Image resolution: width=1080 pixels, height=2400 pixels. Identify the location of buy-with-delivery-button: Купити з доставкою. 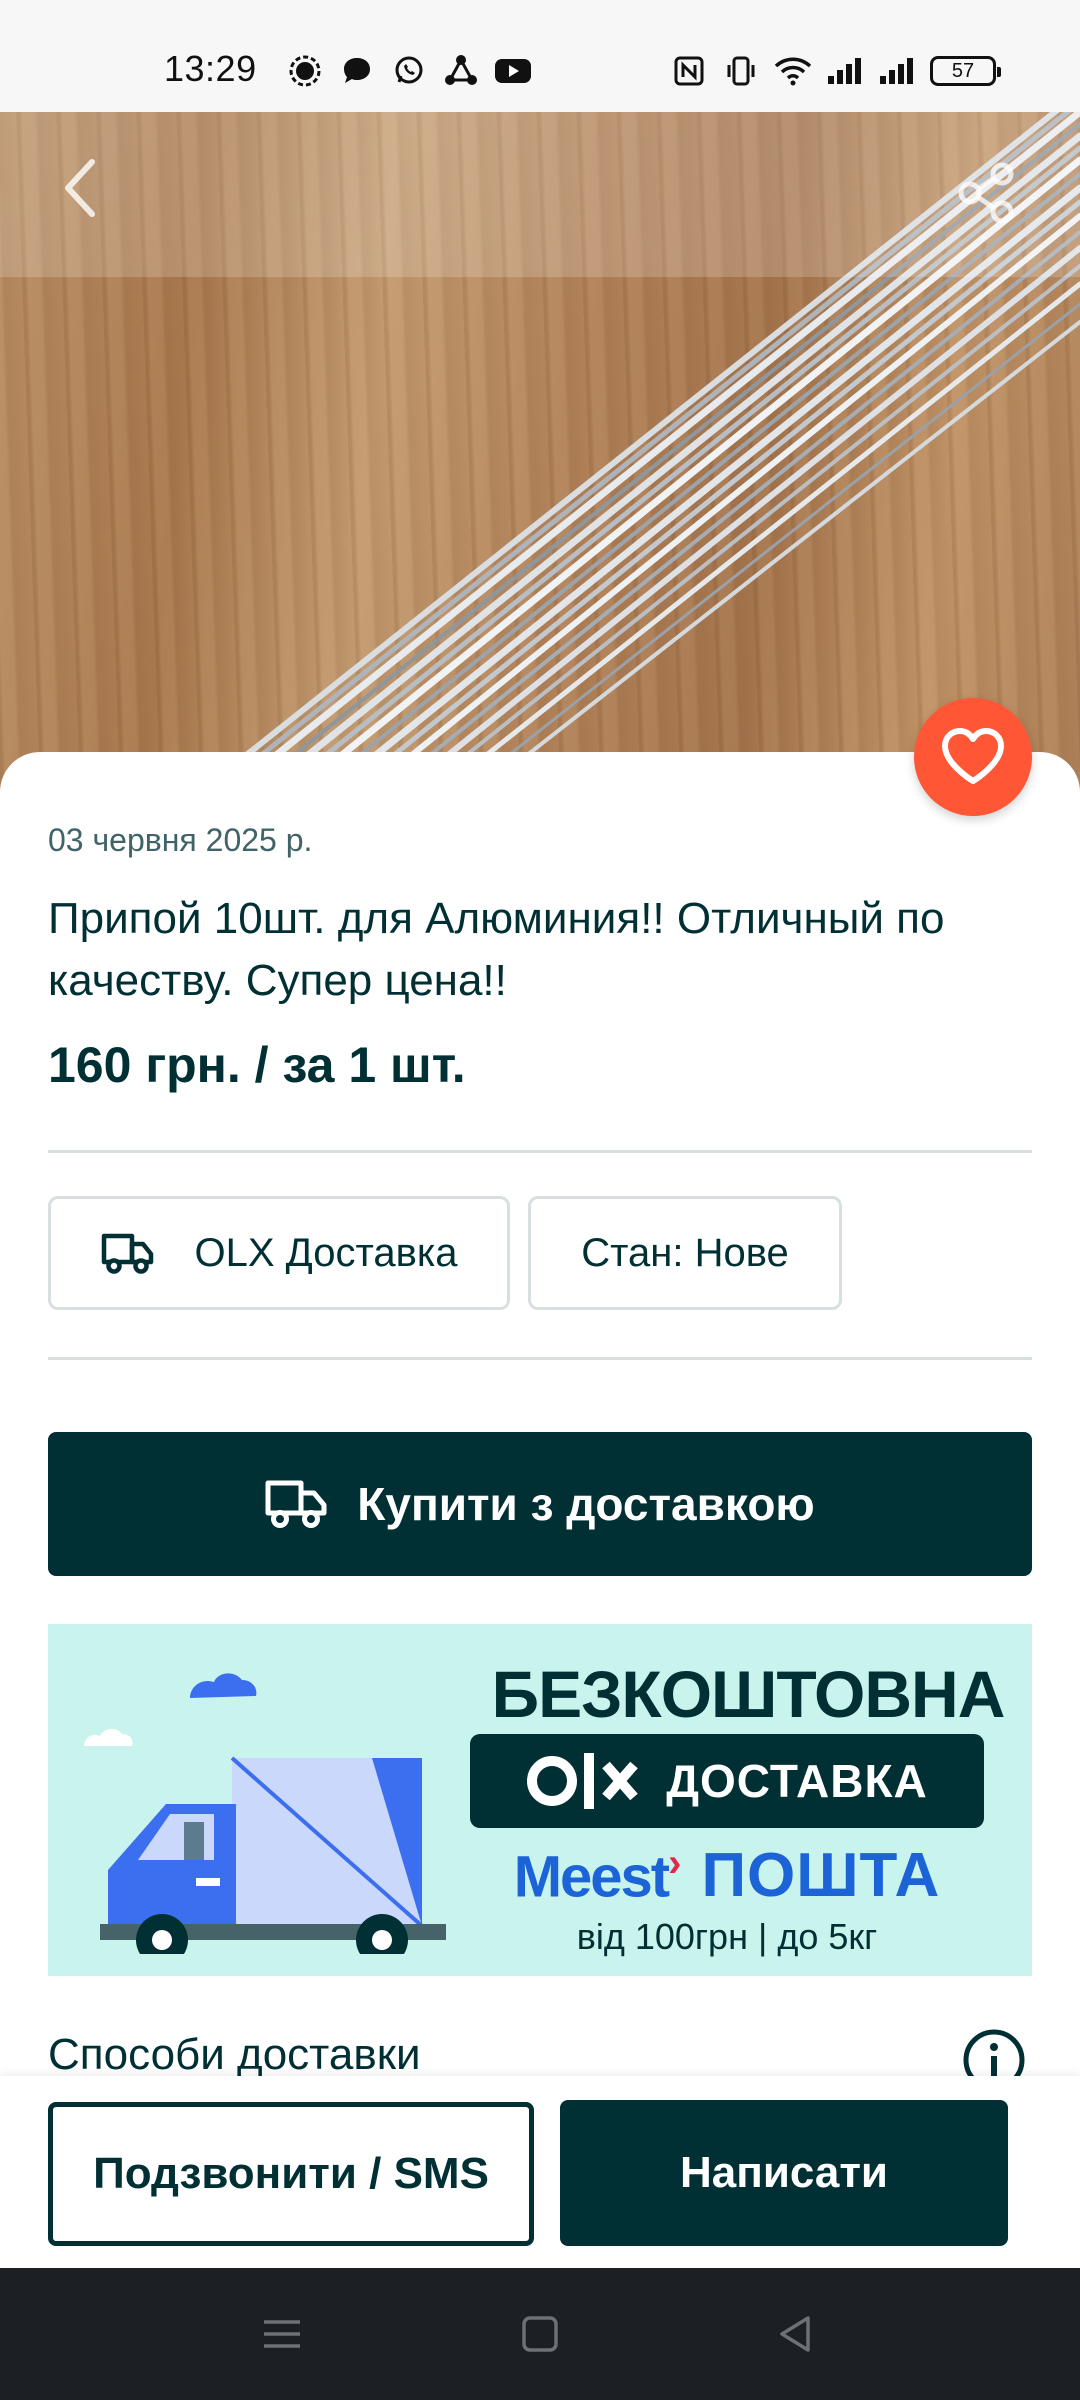
(540, 1504).